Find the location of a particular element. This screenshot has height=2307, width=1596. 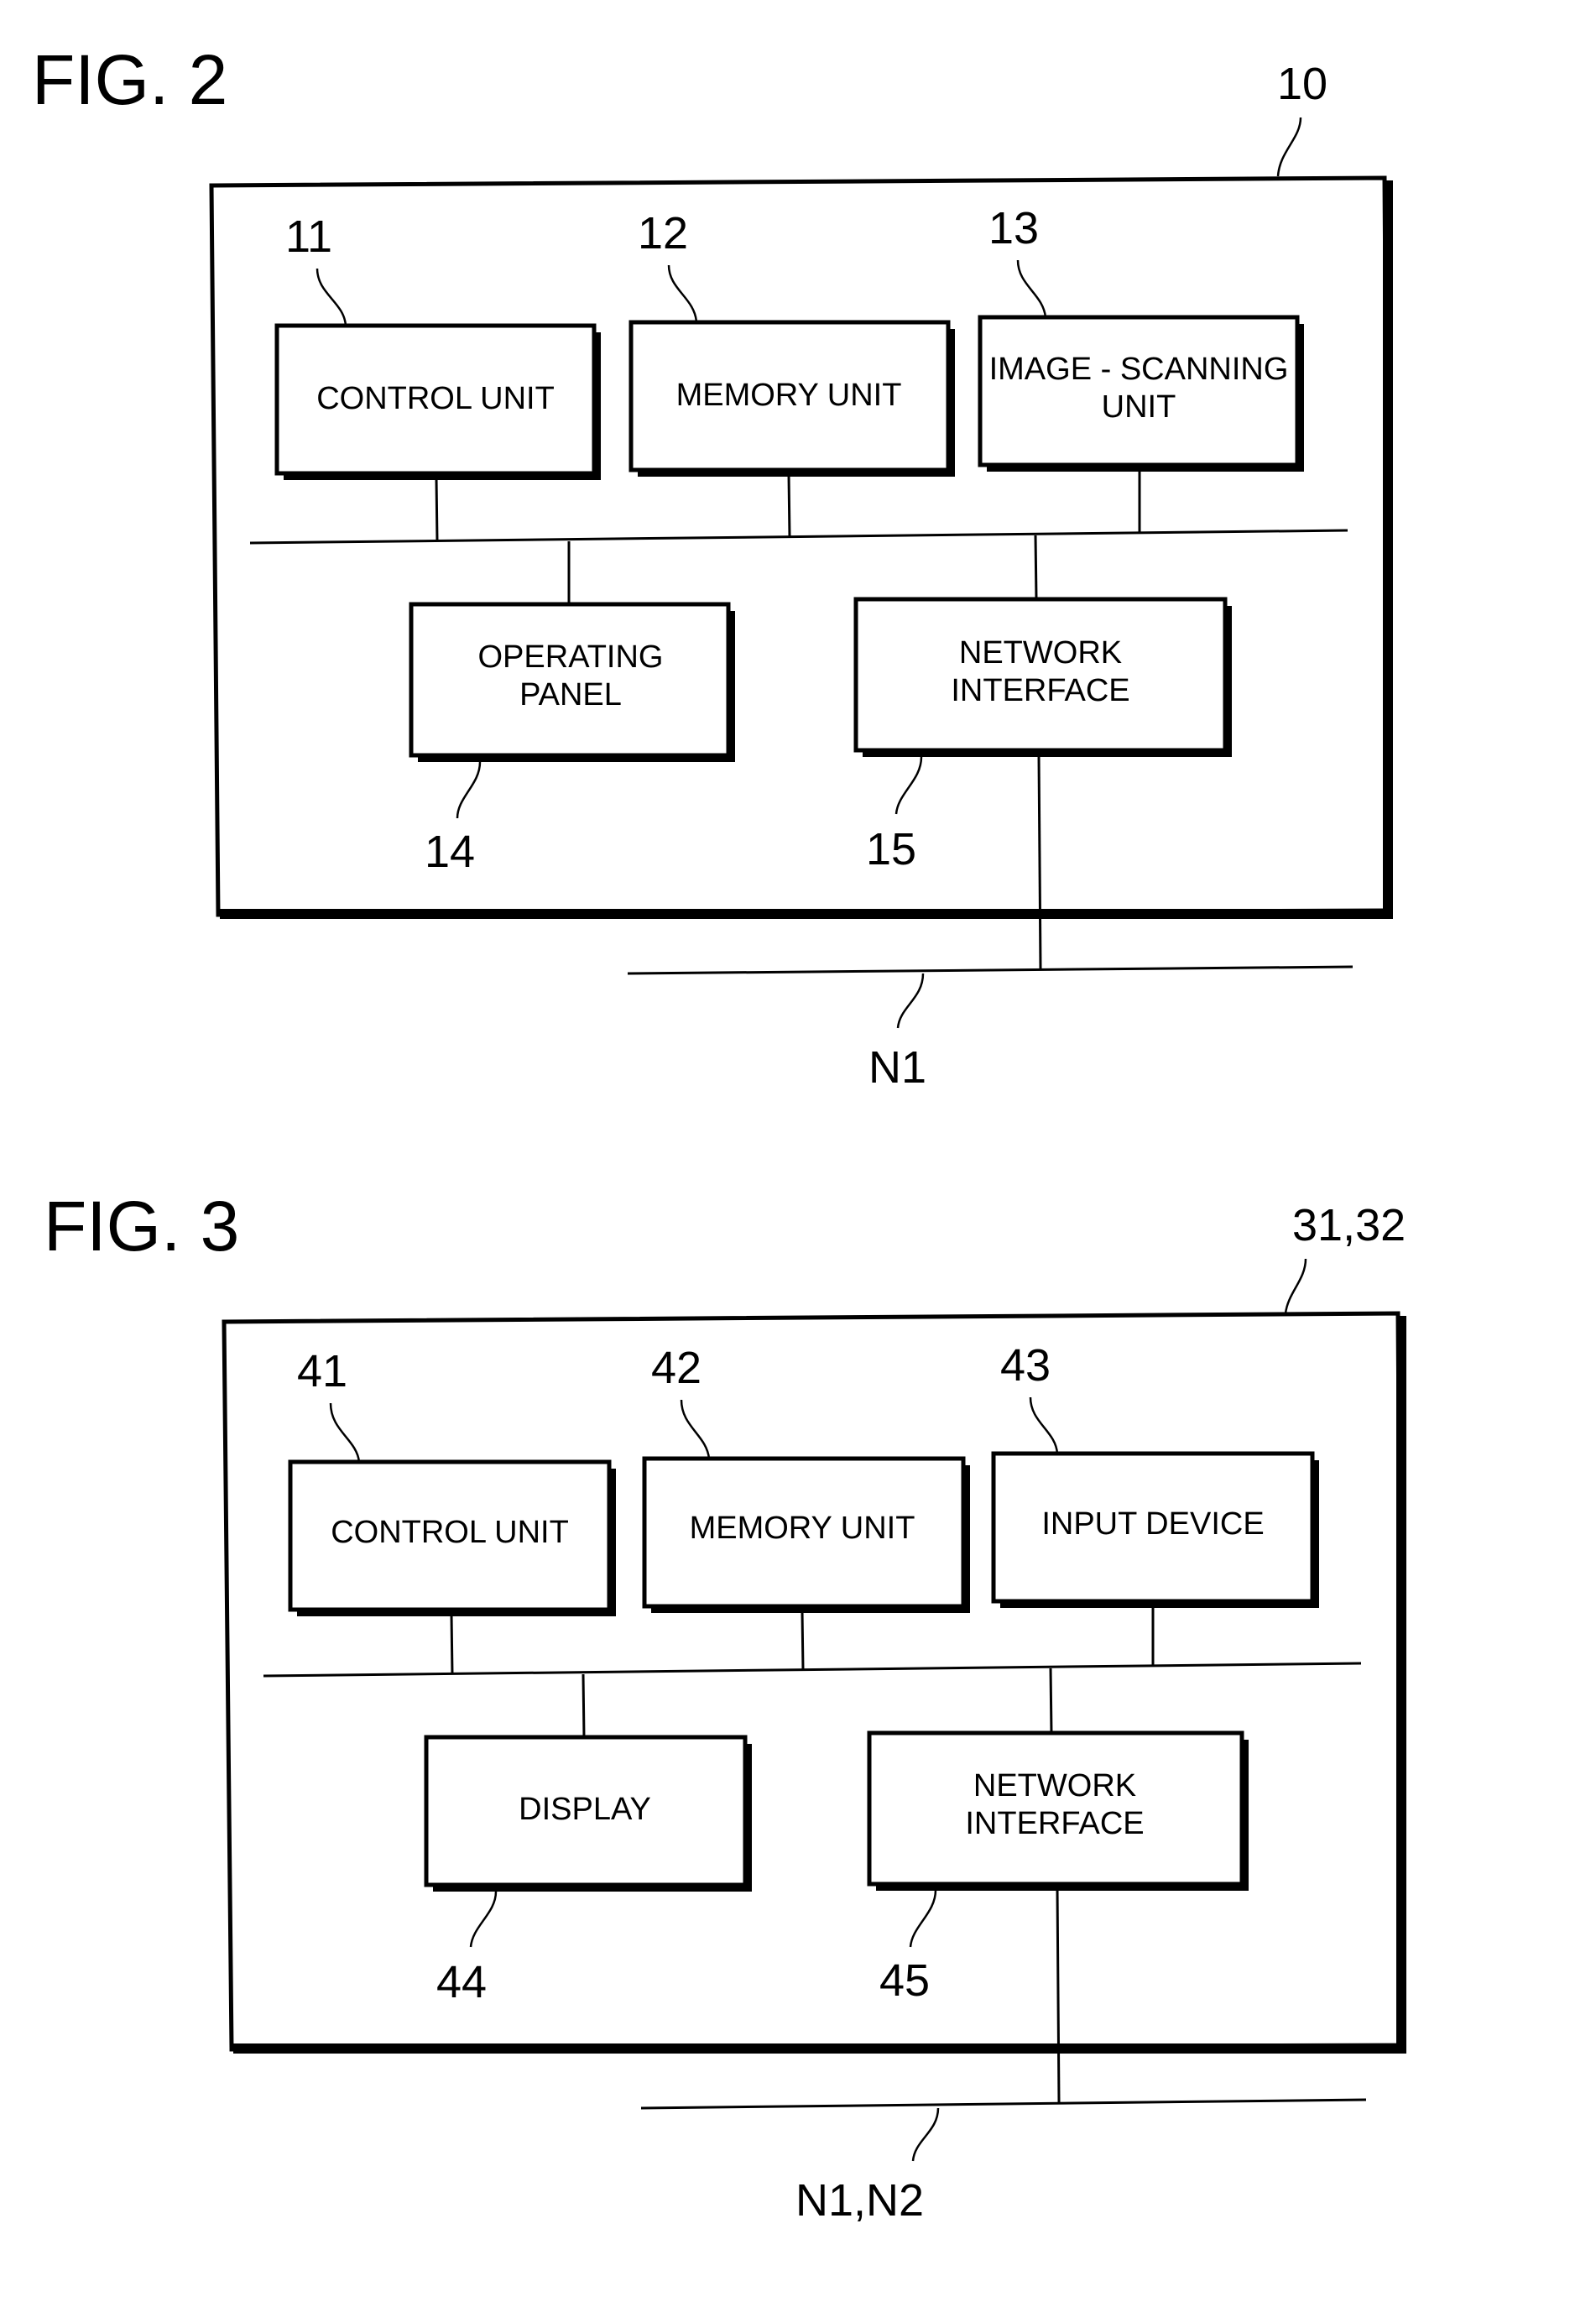

fig3-ref-43: 43 is located at coordinates (1025, 1365).